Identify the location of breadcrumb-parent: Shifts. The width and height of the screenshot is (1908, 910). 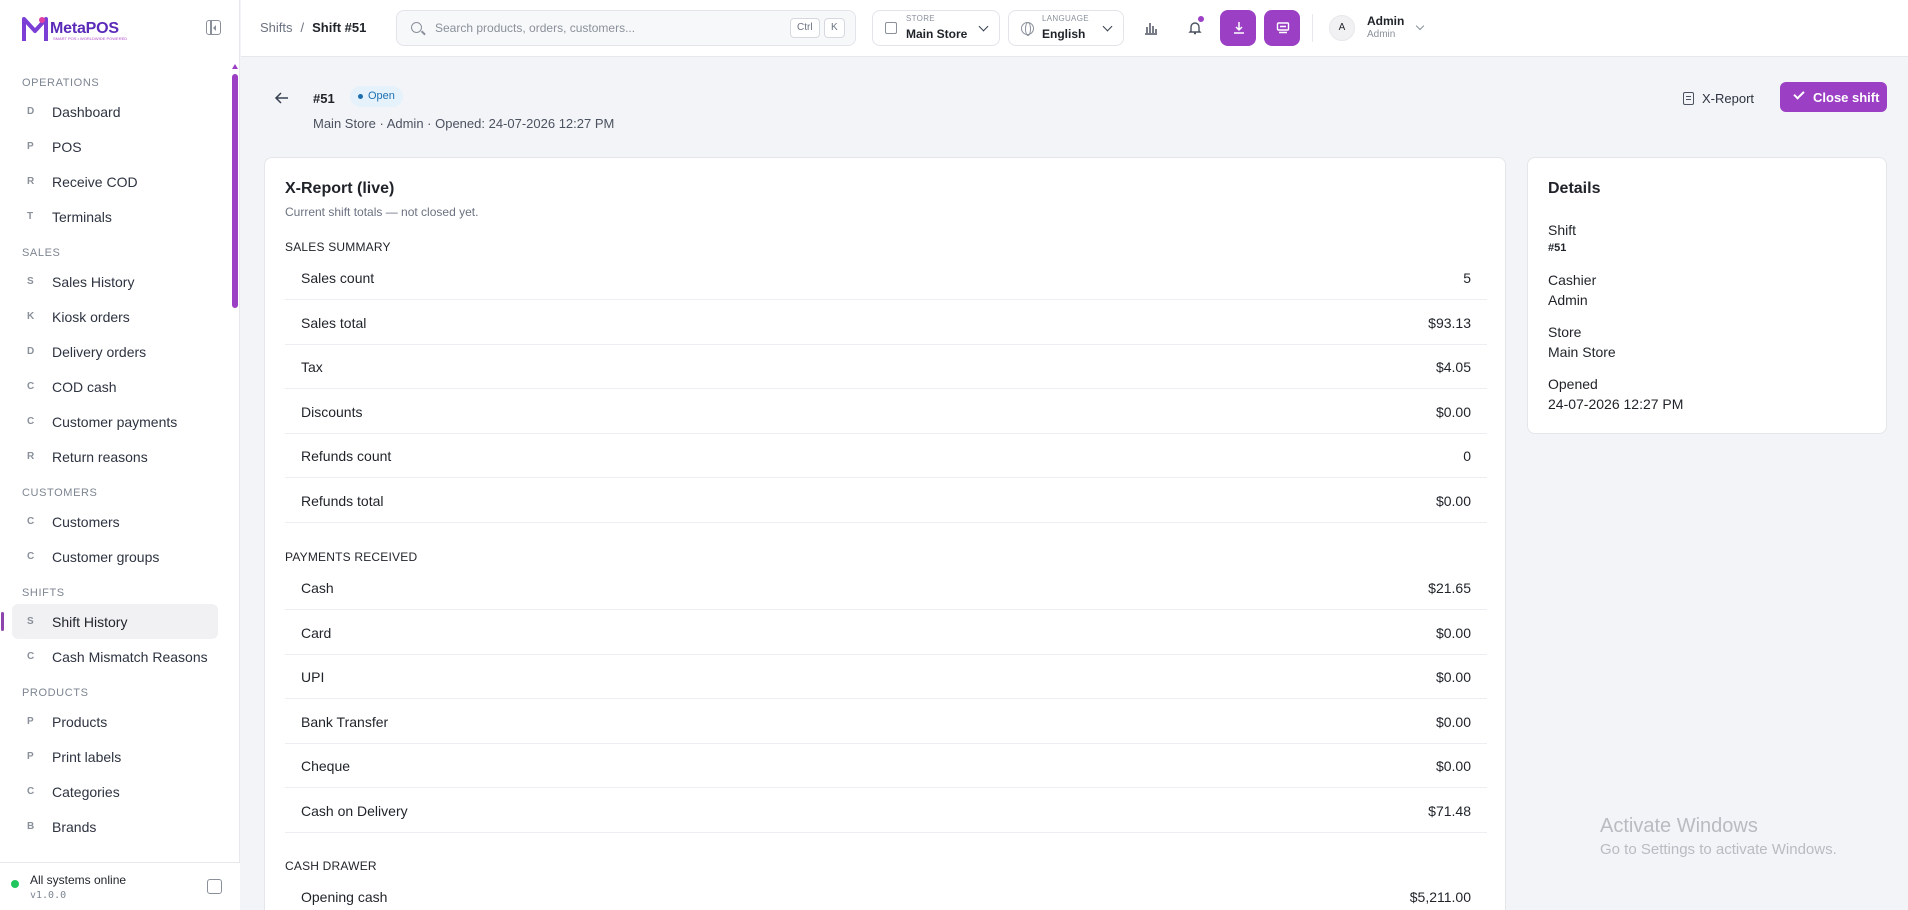
(276, 27).